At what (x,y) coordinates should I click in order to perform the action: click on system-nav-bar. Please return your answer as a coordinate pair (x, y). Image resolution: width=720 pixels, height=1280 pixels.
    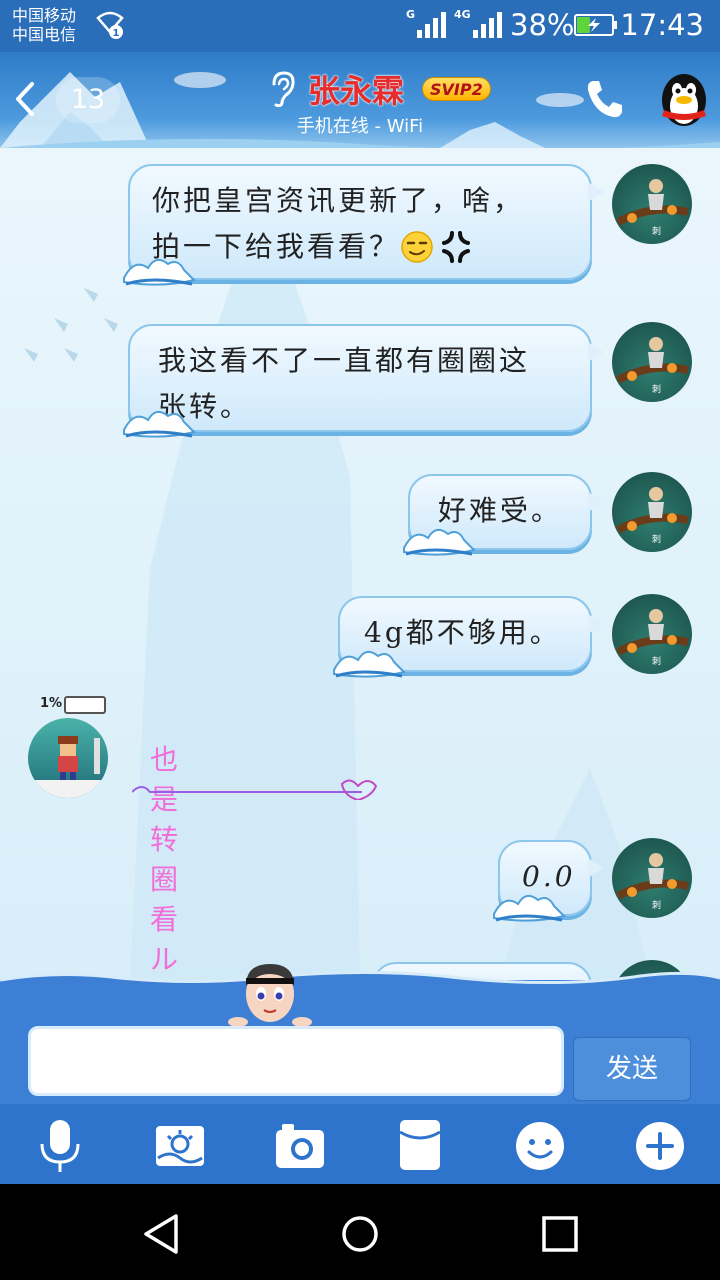
    Looking at the image, I should click on (360, 1232).